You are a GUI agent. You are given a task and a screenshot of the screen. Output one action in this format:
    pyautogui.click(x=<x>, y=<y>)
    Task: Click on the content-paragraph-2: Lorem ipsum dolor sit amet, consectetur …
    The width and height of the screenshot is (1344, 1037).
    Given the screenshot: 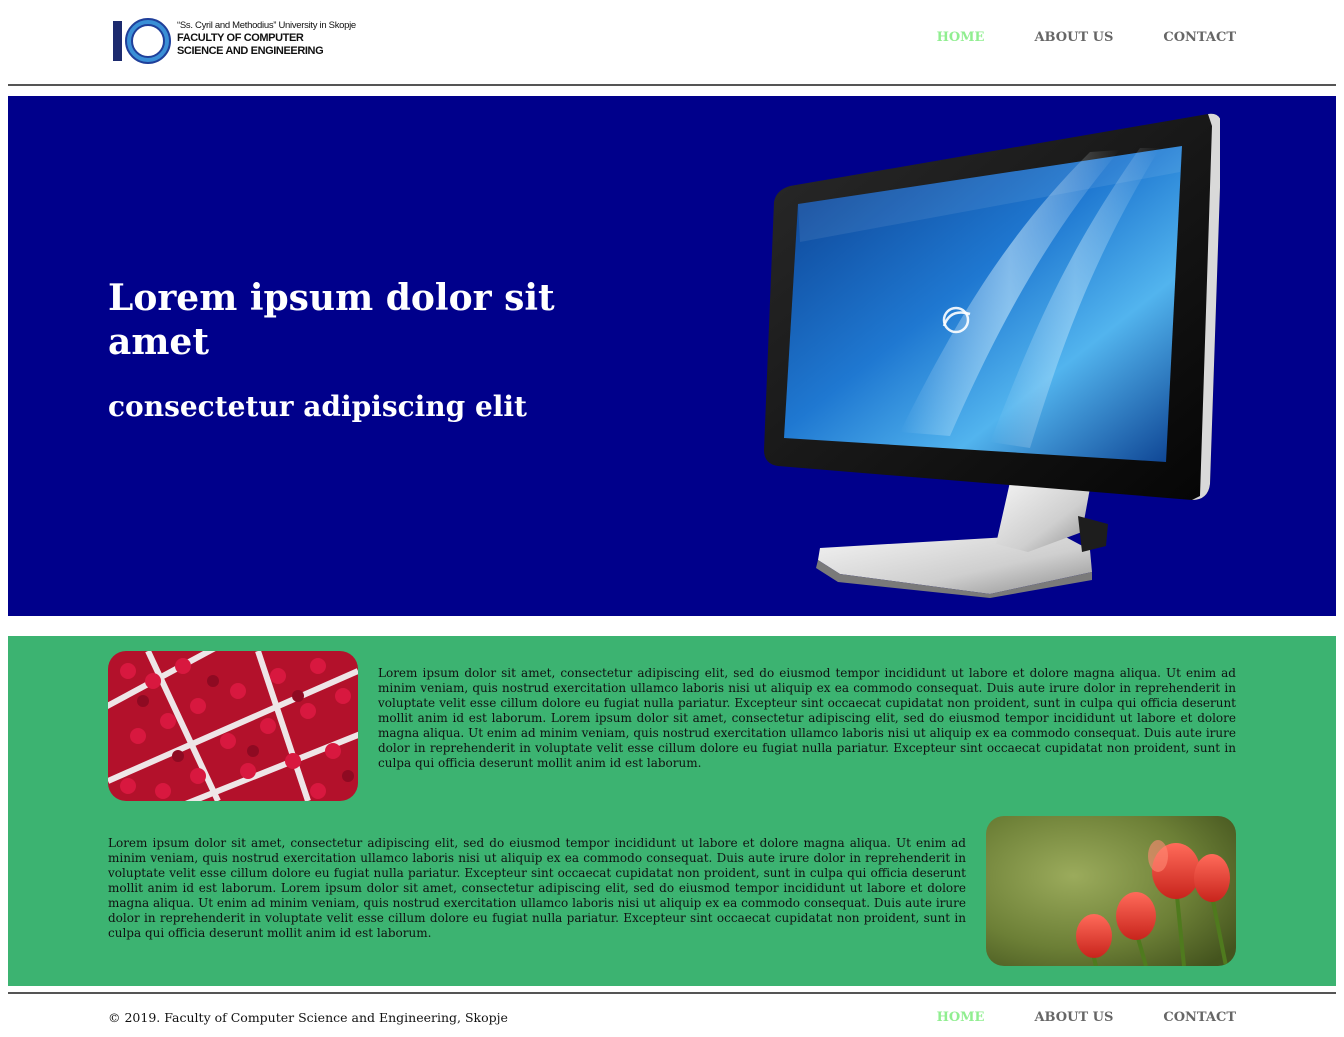 What is the action you would take?
    pyautogui.click(x=537, y=888)
    